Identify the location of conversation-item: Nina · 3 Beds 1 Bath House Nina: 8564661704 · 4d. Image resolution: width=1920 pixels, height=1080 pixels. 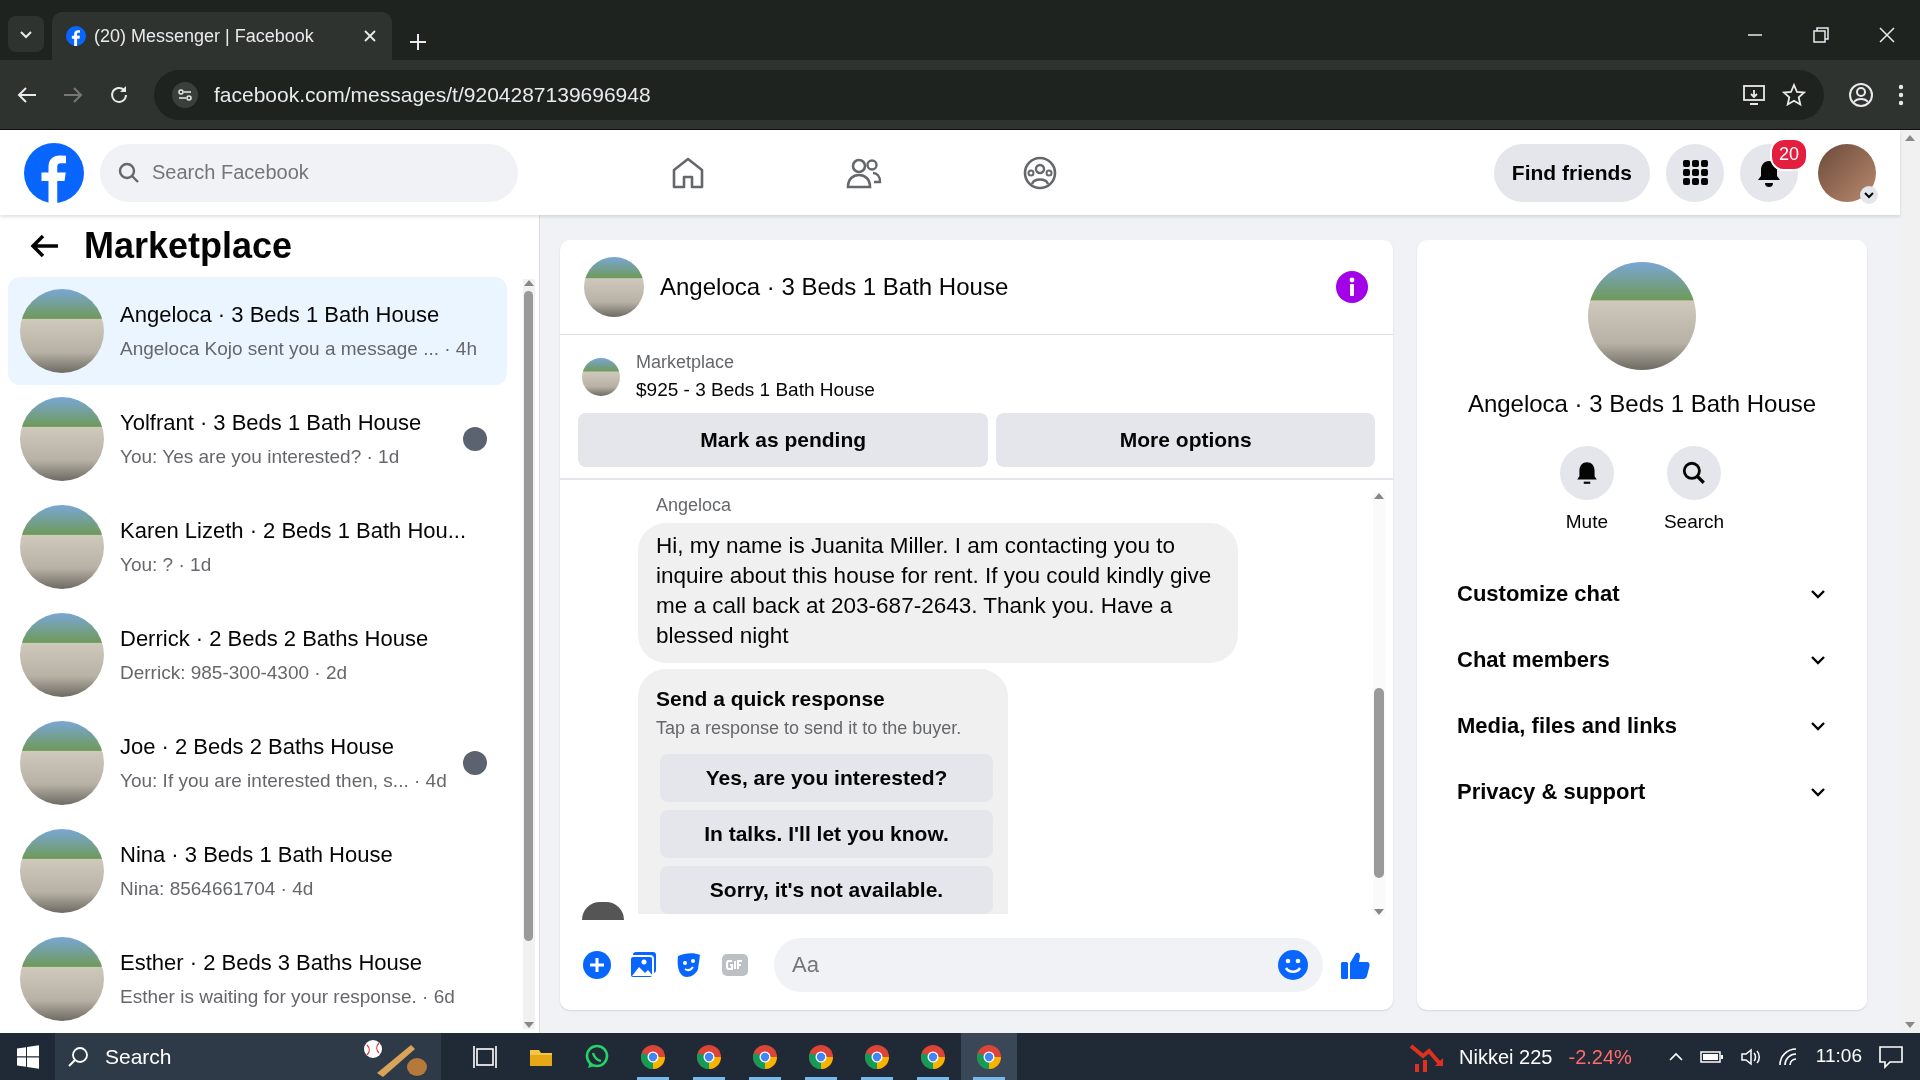
(257, 871).